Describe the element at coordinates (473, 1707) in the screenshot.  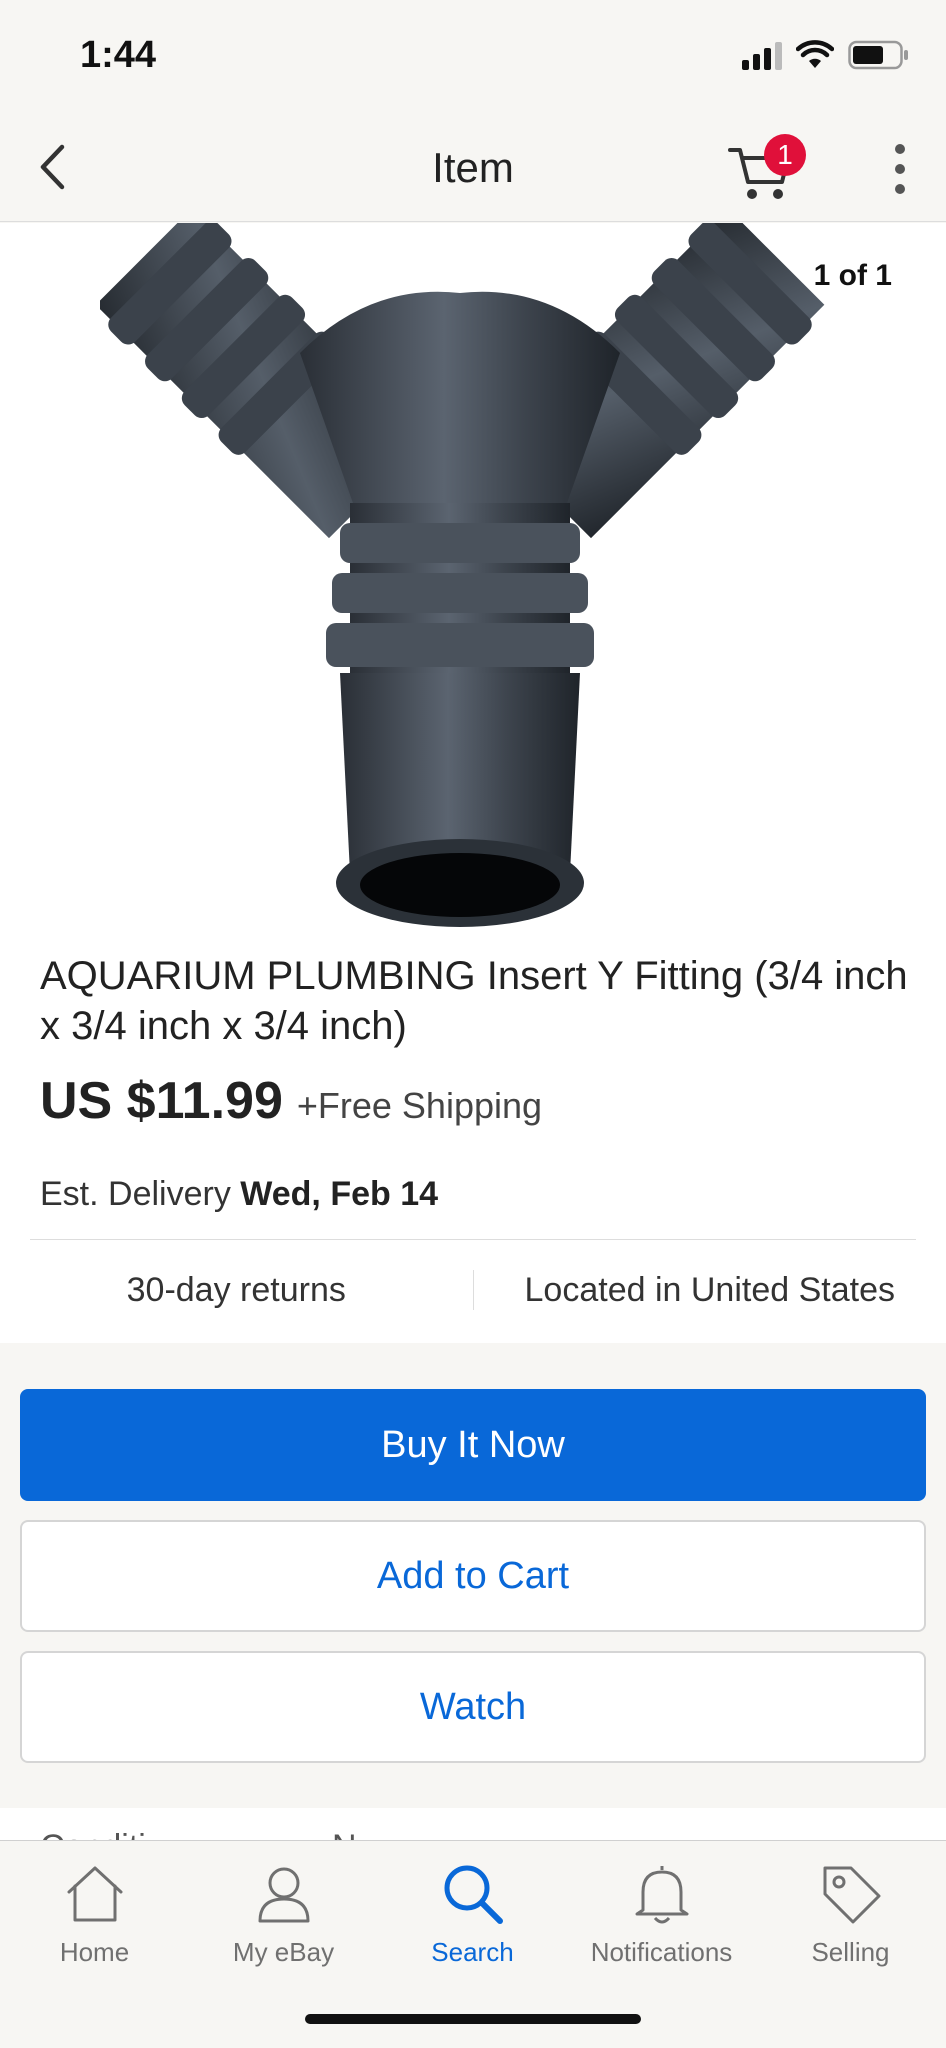
I see `watch-button: Watch` at that location.